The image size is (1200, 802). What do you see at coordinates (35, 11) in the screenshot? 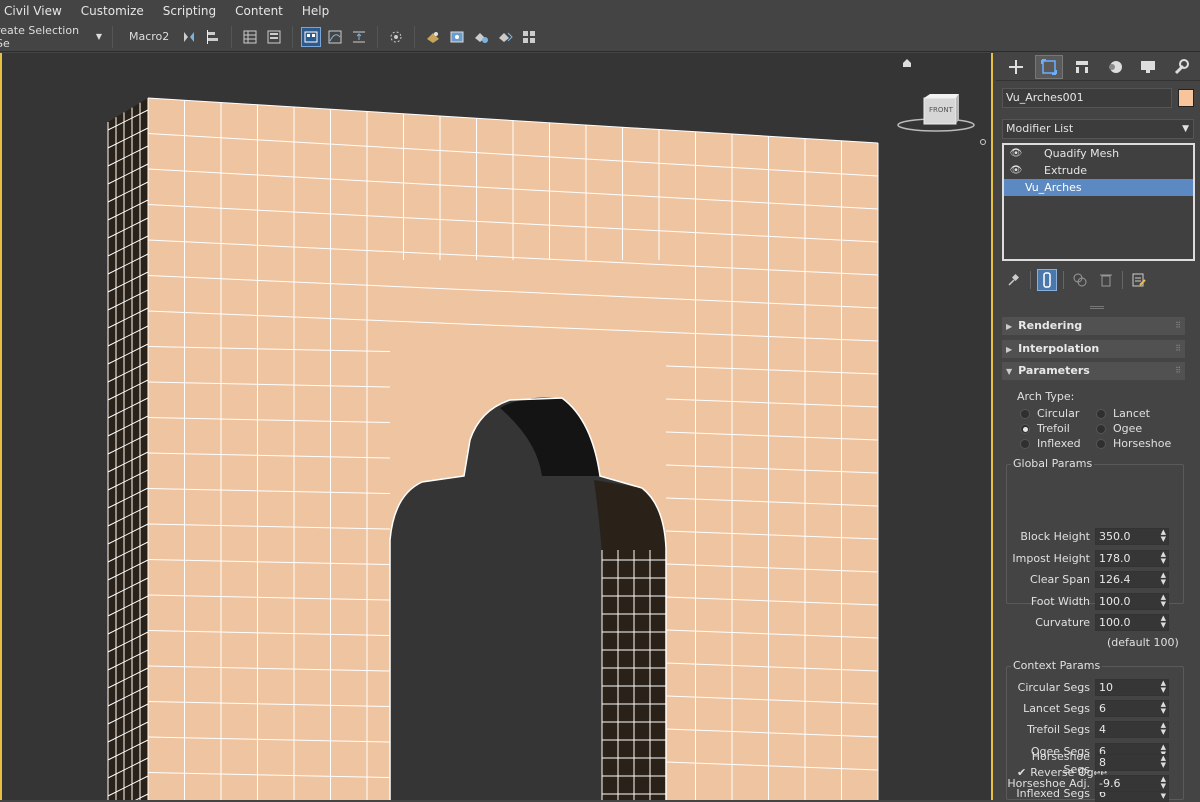
I see `menu-civil-view: Civil View` at bounding box center [35, 11].